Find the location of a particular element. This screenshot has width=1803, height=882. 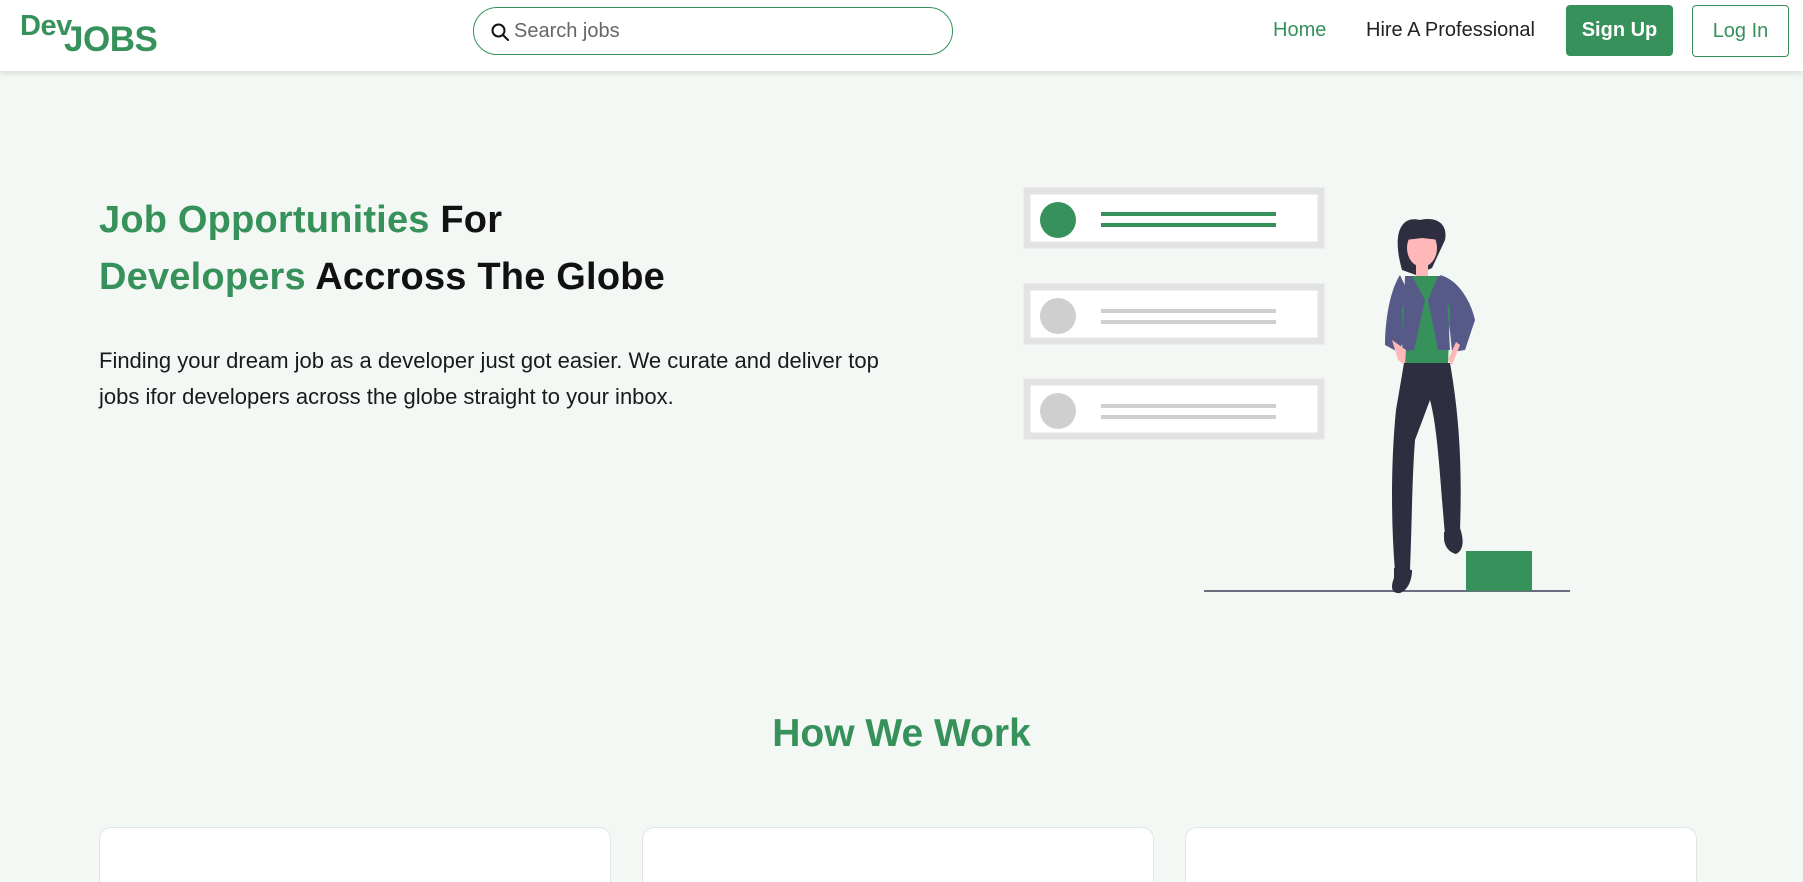

search-icon is located at coordinates (500, 32).